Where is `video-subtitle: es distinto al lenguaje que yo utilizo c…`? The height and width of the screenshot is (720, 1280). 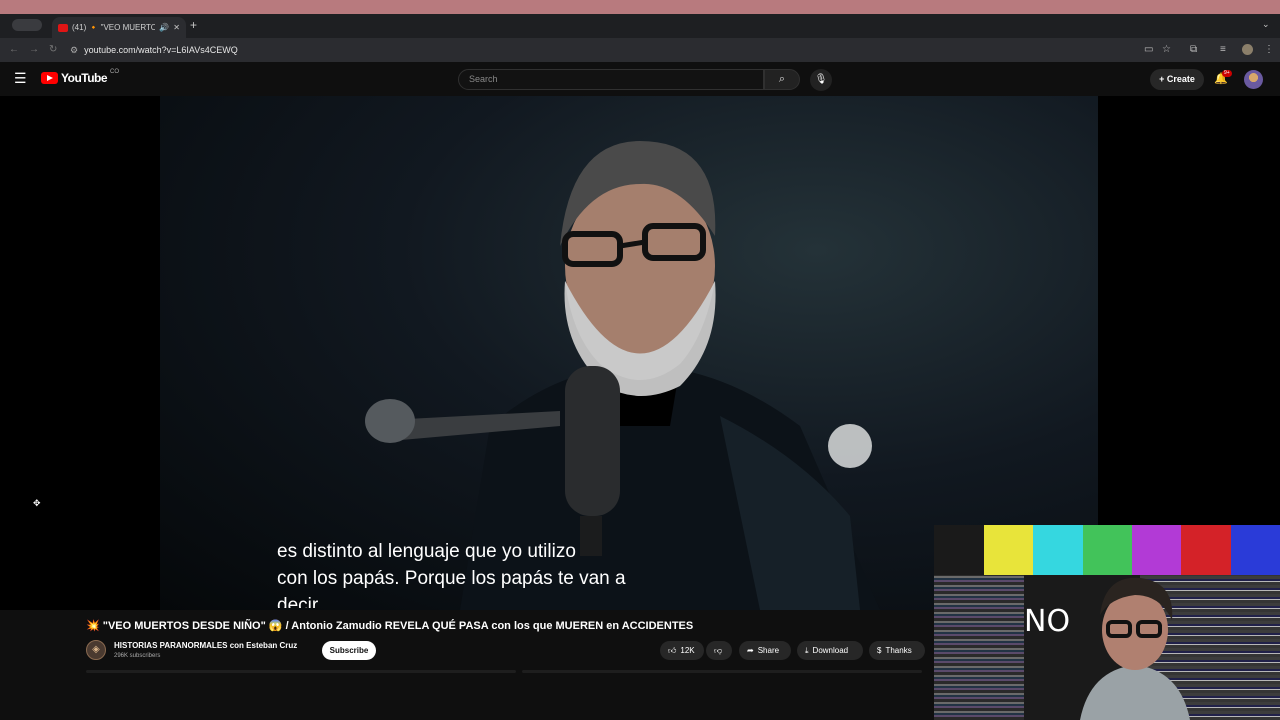
video-subtitle: es distinto al lenguaje que yo utilizo c… is located at coordinates (451, 574).